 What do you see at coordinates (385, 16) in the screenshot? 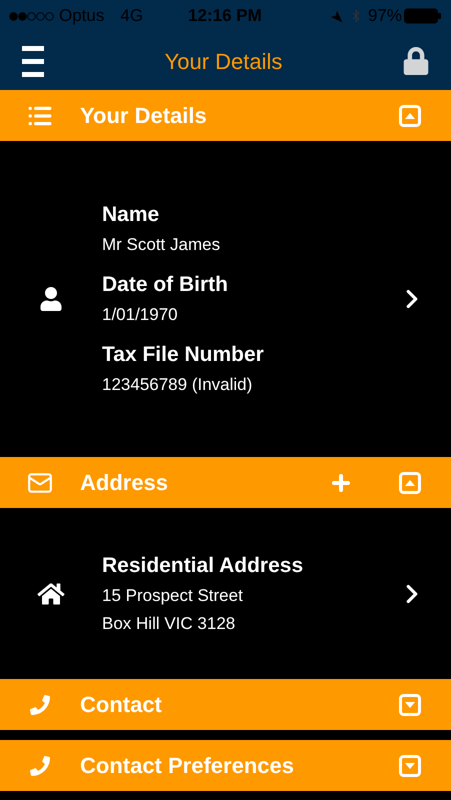
I see `battery-text: 97%` at bounding box center [385, 16].